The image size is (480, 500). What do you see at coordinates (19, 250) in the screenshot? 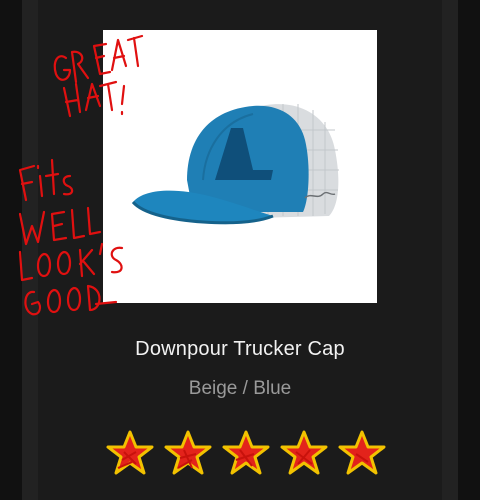
I see `left-gutter` at bounding box center [19, 250].